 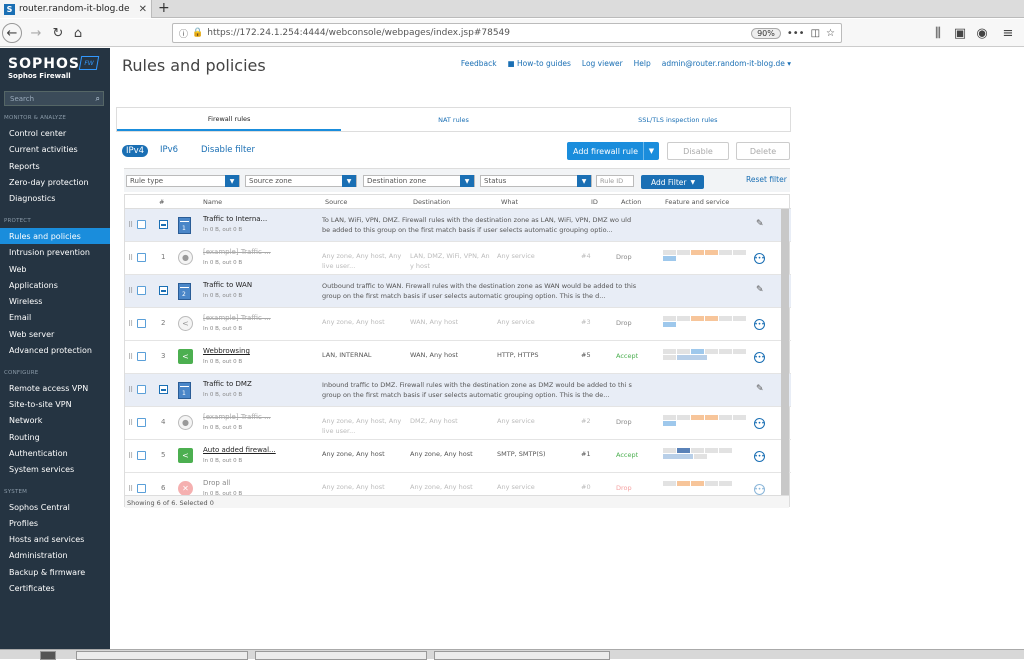 What do you see at coordinates (143, 9) in the screenshot?
I see `close-tab-icon: ✕` at bounding box center [143, 9].